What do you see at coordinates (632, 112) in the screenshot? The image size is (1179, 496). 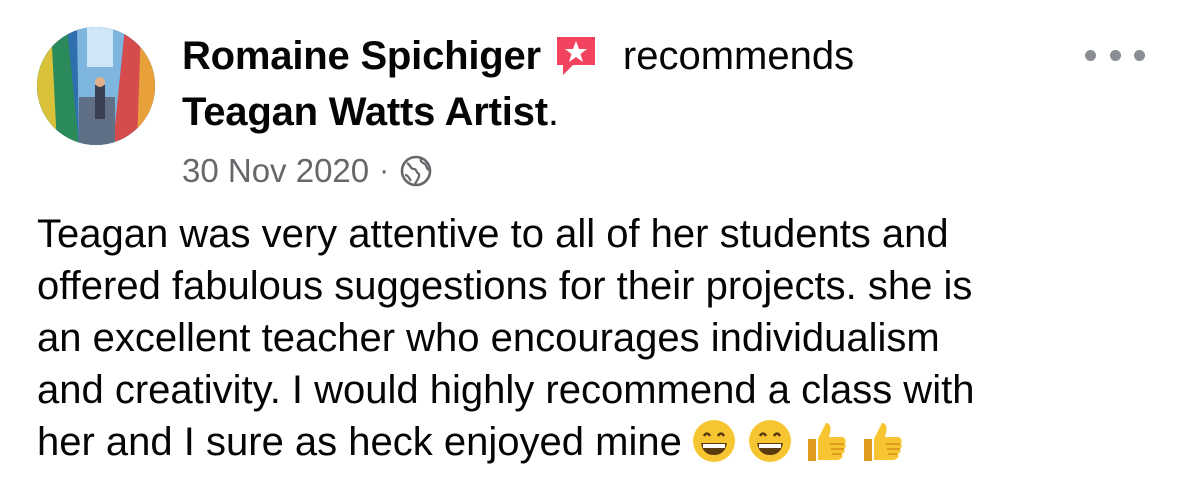 I see `recommended-page-line: Teagan Watts Artist.` at bounding box center [632, 112].